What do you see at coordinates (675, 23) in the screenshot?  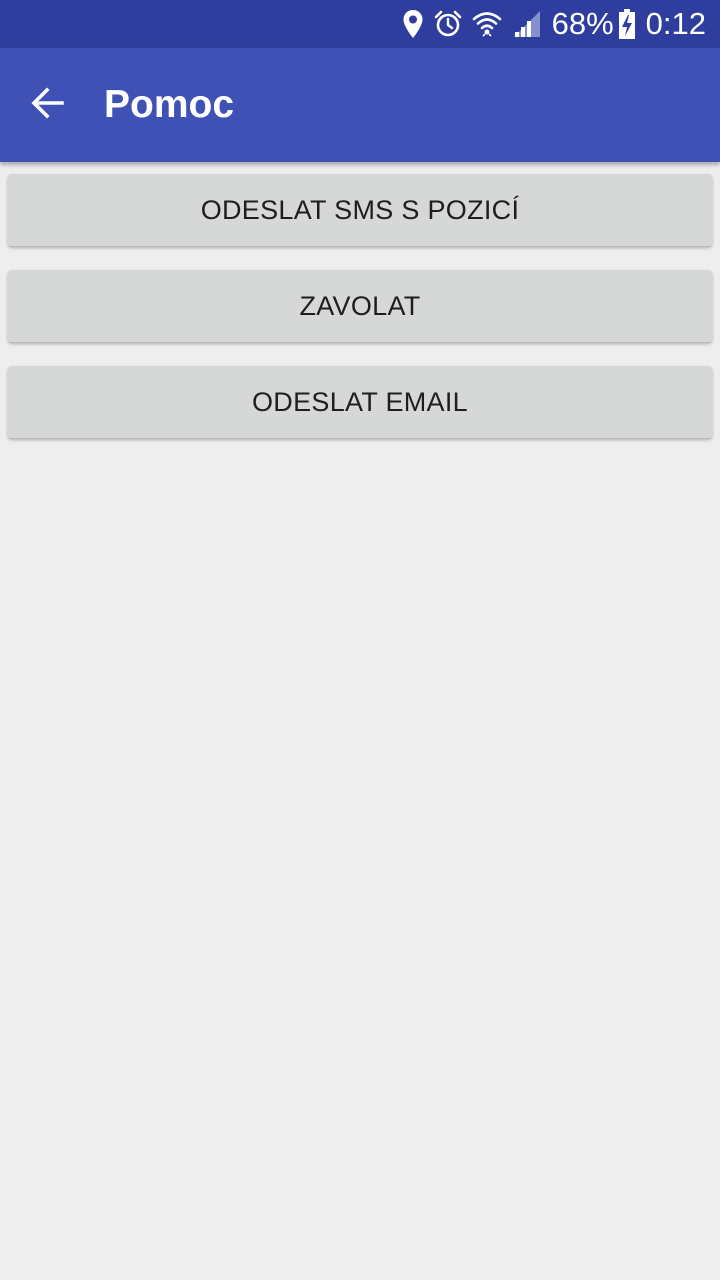 I see `clock: 0:12` at bounding box center [675, 23].